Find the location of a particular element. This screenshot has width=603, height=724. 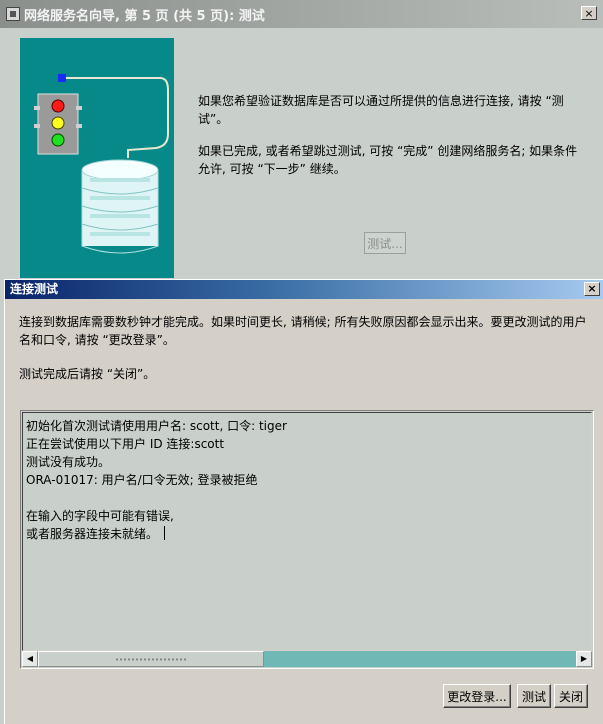

wizard-paragraph-test: 如果您希望验证数据库是否可以通过所提供的信息进行连接, 请按 “测试”。 is located at coordinates (381, 110).